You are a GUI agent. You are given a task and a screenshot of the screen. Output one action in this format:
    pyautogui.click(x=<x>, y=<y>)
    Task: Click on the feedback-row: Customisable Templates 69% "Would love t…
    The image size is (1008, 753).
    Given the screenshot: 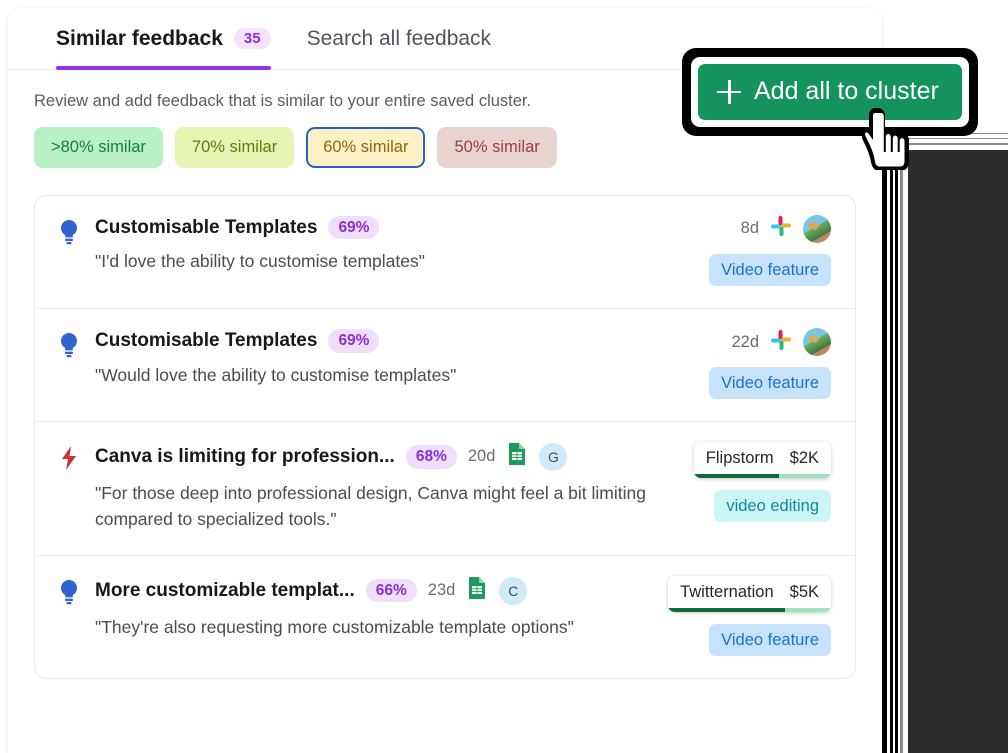 What is the action you would take?
    pyautogui.click(x=445, y=366)
    